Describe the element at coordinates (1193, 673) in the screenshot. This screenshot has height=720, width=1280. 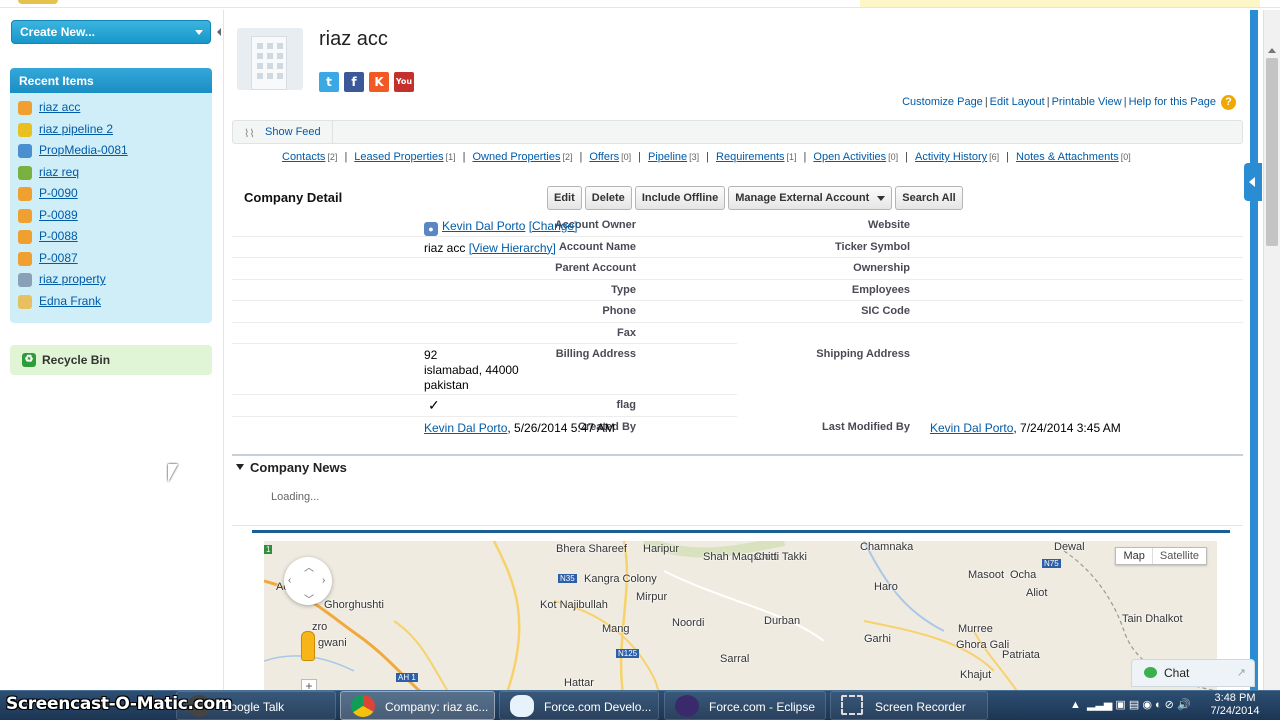
I see `chat-widget: Chat ↗` at that location.